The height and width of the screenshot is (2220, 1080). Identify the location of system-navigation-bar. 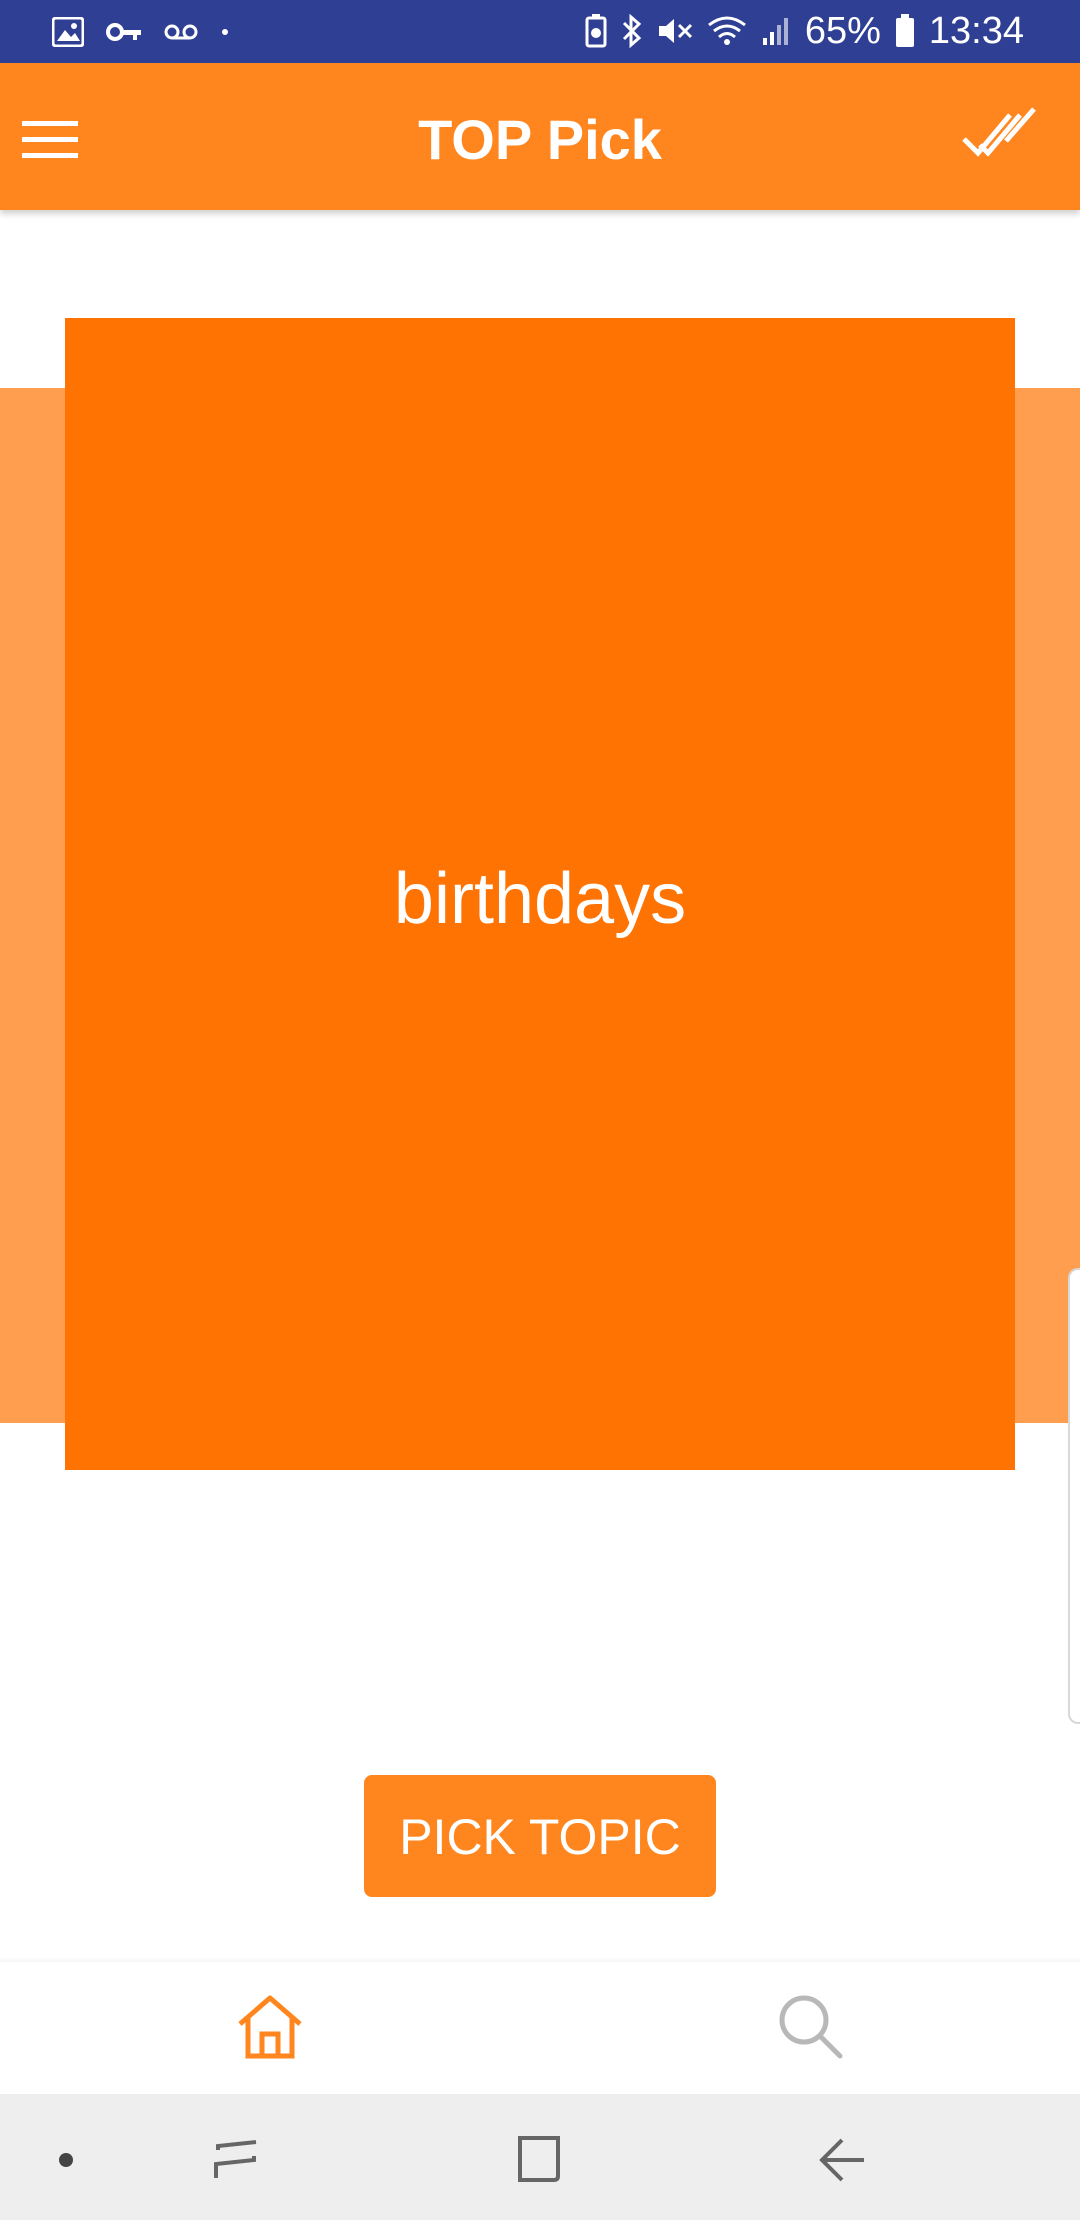
(540, 2157).